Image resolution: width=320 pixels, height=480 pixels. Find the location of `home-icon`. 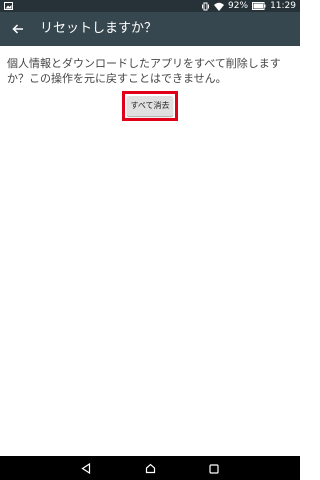

home-icon is located at coordinates (150, 468).